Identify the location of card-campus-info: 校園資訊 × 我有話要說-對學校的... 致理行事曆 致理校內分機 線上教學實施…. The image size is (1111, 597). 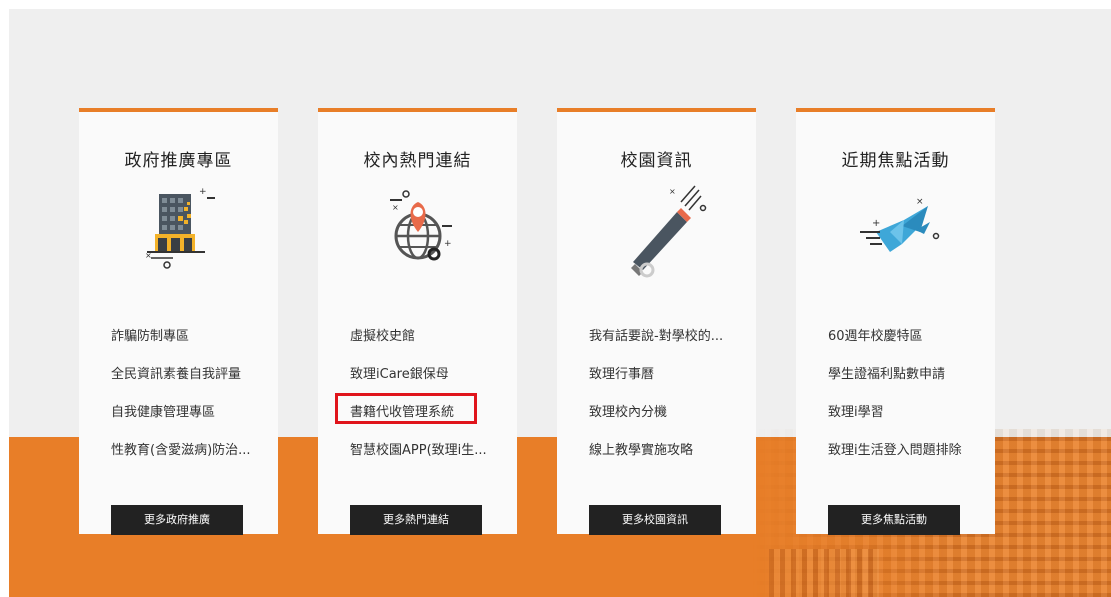
(656, 321).